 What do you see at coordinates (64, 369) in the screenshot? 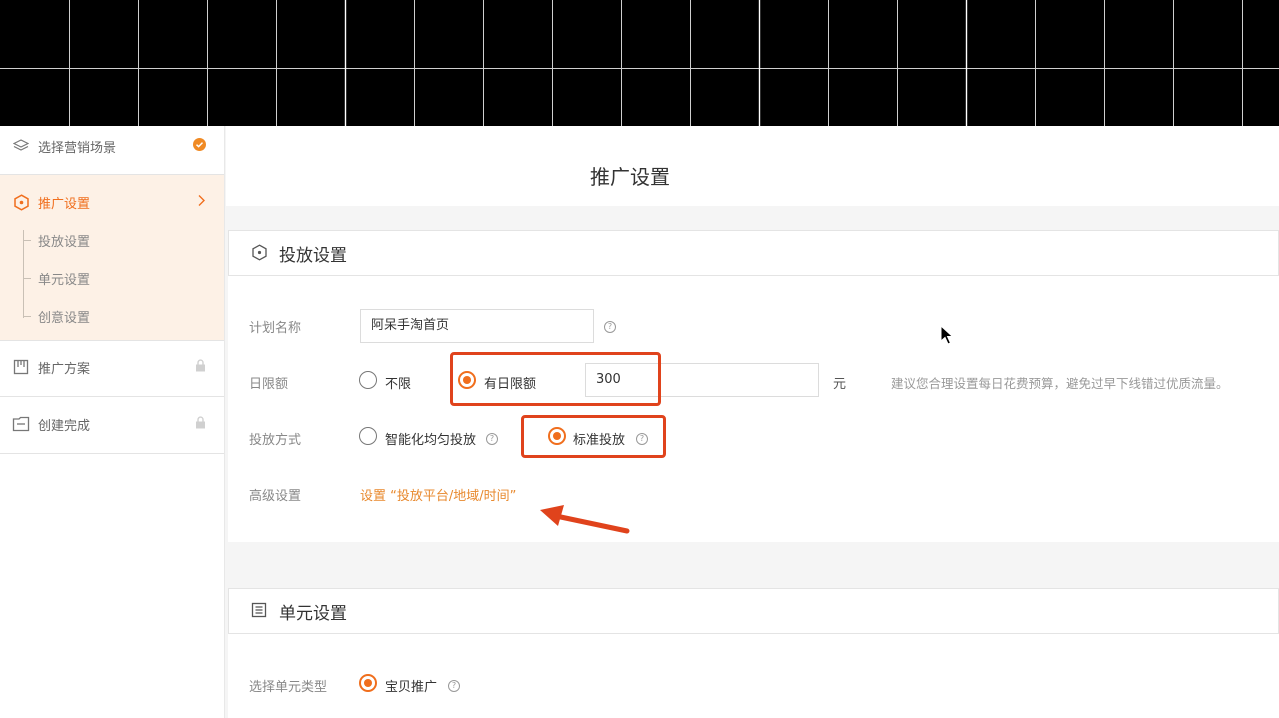
I see `sidebar-item-label: 推广方案` at bounding box center [64, 369].